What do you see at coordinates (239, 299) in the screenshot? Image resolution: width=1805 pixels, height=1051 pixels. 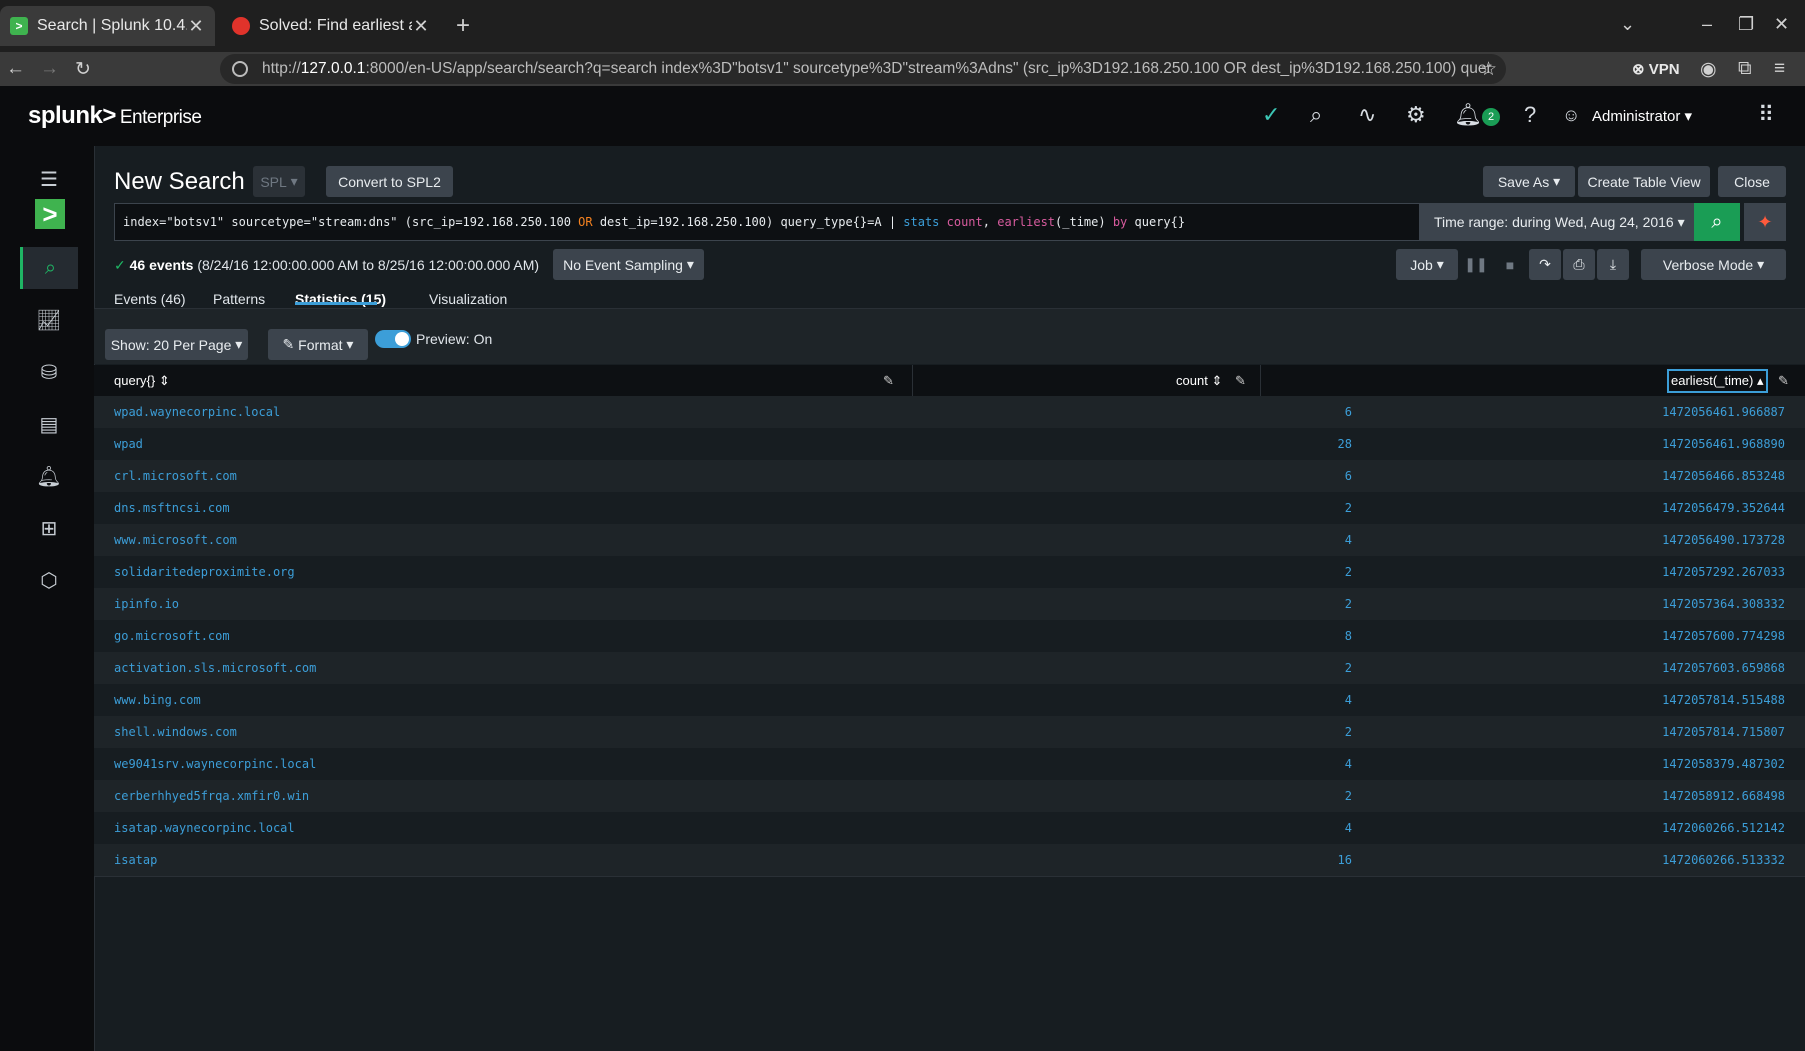 I see `tab-patterns: Patterns` at bounding box center [239, 299].